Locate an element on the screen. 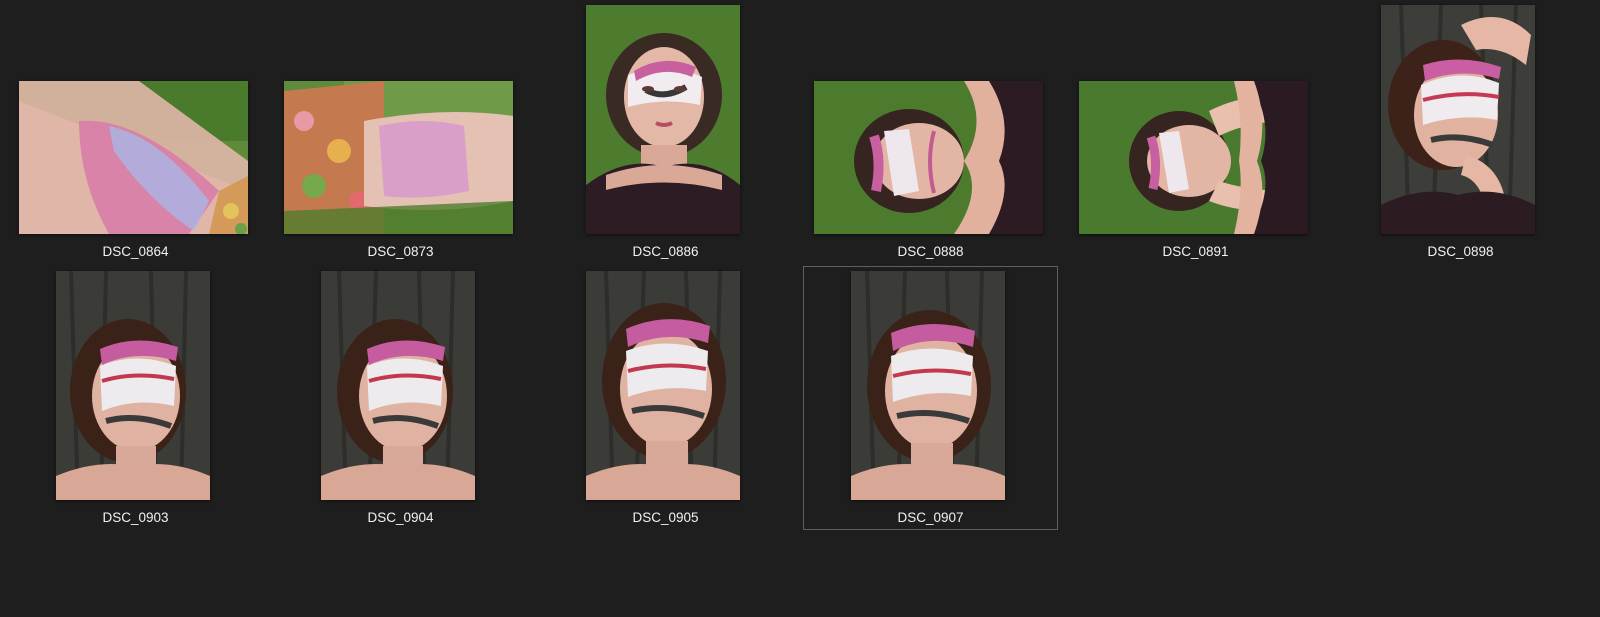  file-name-label: DSC_0905 is located at coordinates (665, 517).